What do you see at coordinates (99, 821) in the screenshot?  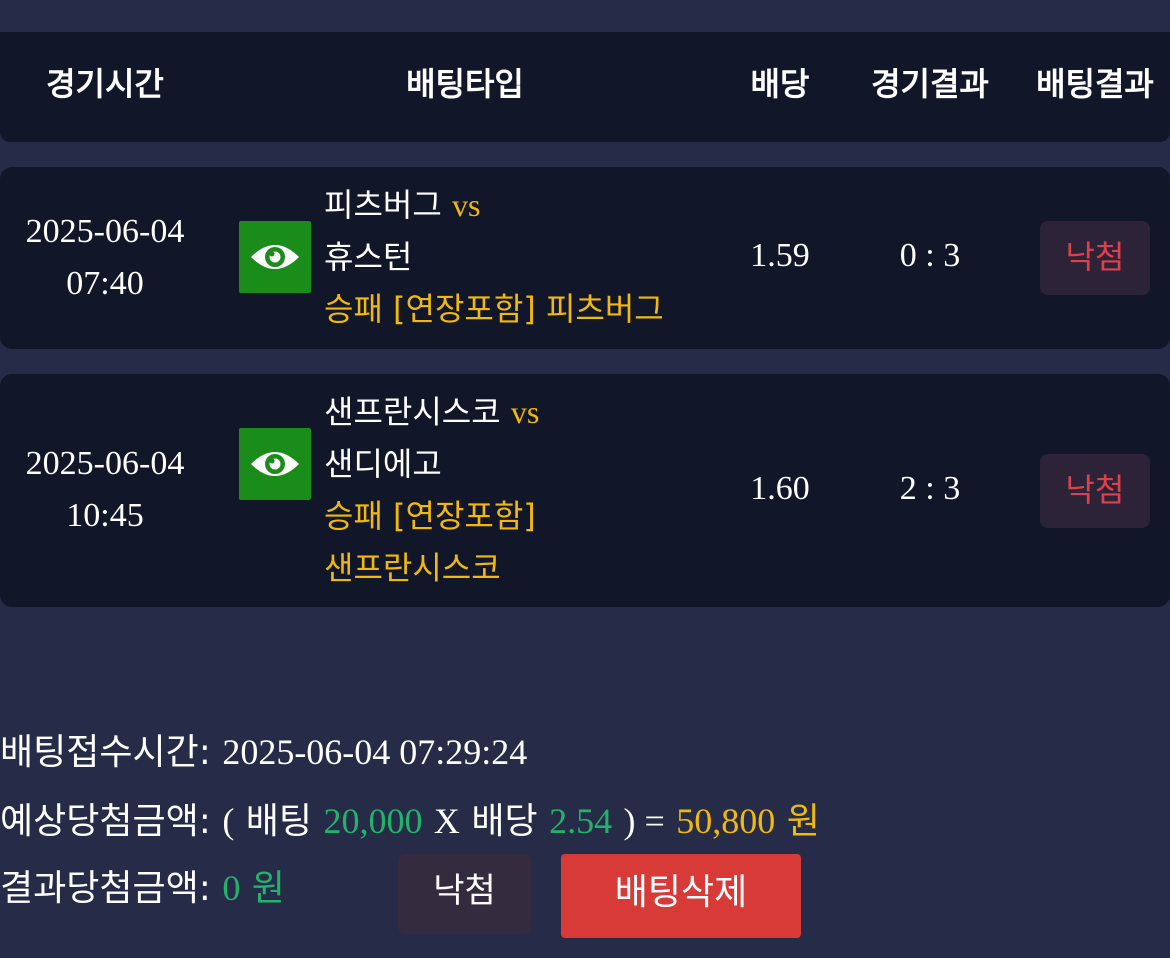 I see `expected-label: 예상당첨금액` at bounding box center [99, 821].